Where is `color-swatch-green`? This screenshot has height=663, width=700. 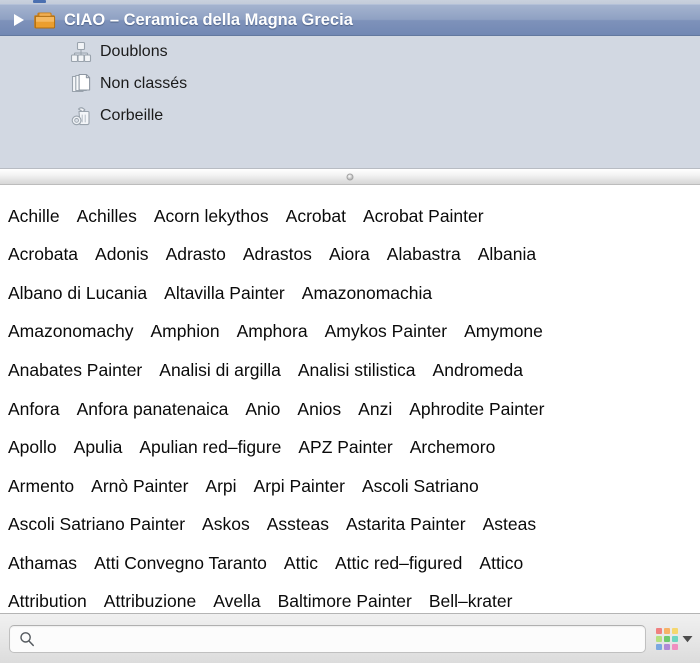 color-swatch-green is located at coordinates (667, 638).